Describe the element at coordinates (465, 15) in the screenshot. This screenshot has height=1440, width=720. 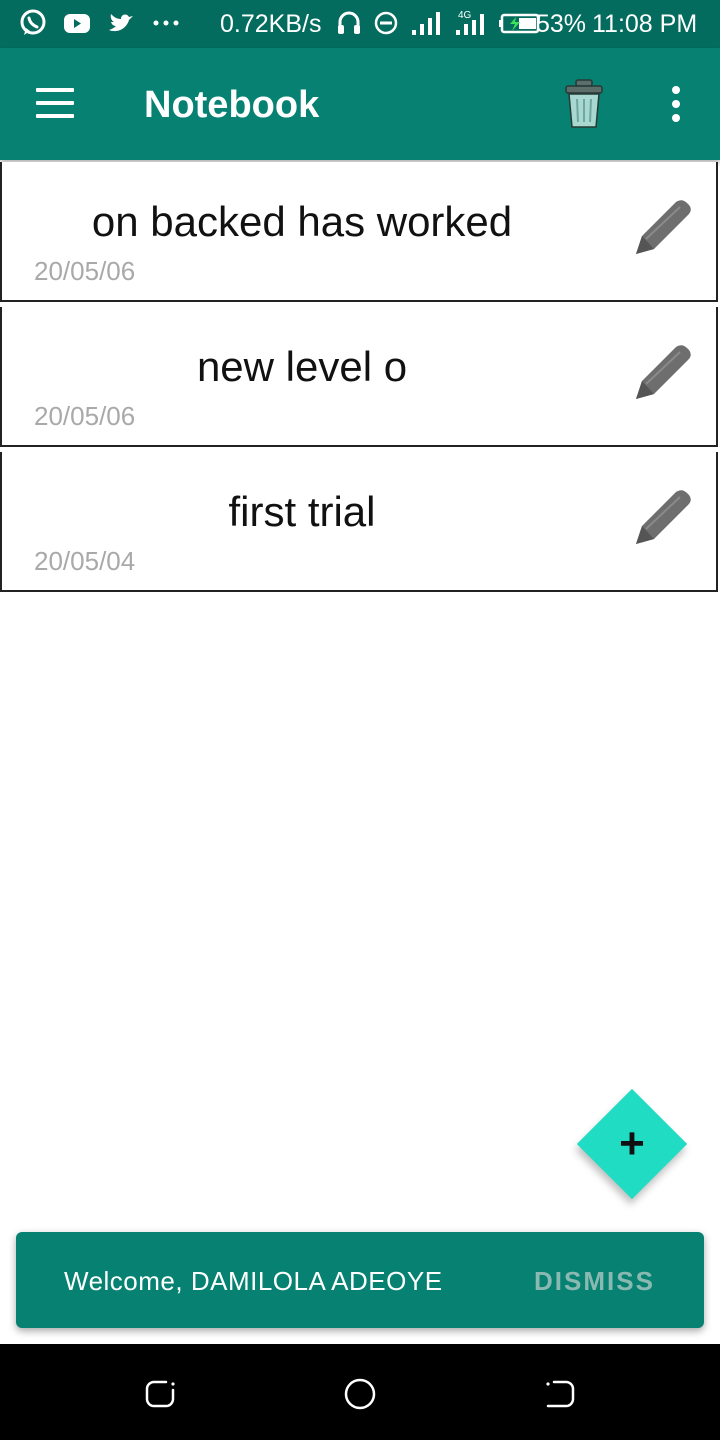
I see `network-type-label: 4G` at that location.